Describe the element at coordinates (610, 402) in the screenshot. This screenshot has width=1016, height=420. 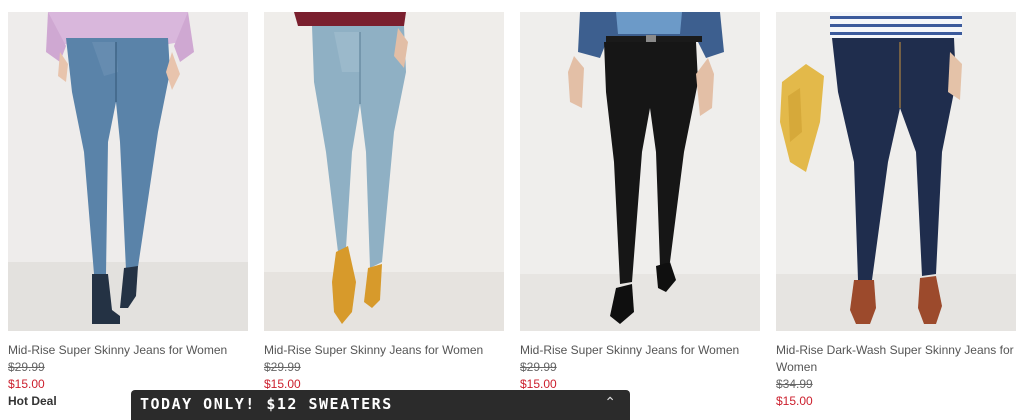
I see `chevron-up-icon: ⌃` at that location.